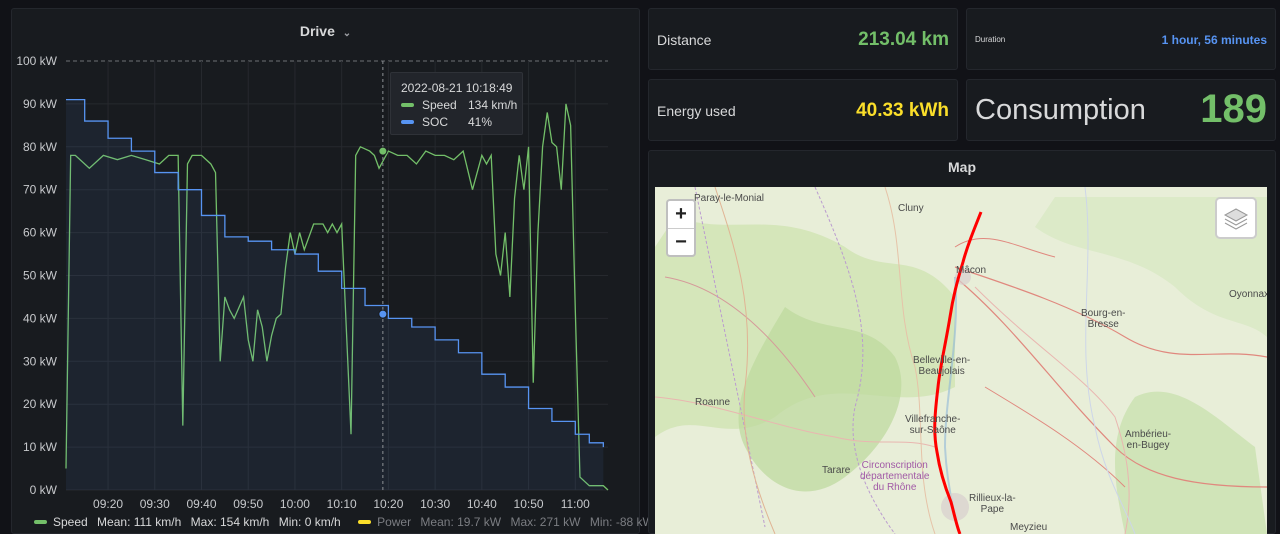 The height and width of the screenshot is (534, 1280). I want to click on map-label-oyonnax: Oyonnax, so click(1248, 294).